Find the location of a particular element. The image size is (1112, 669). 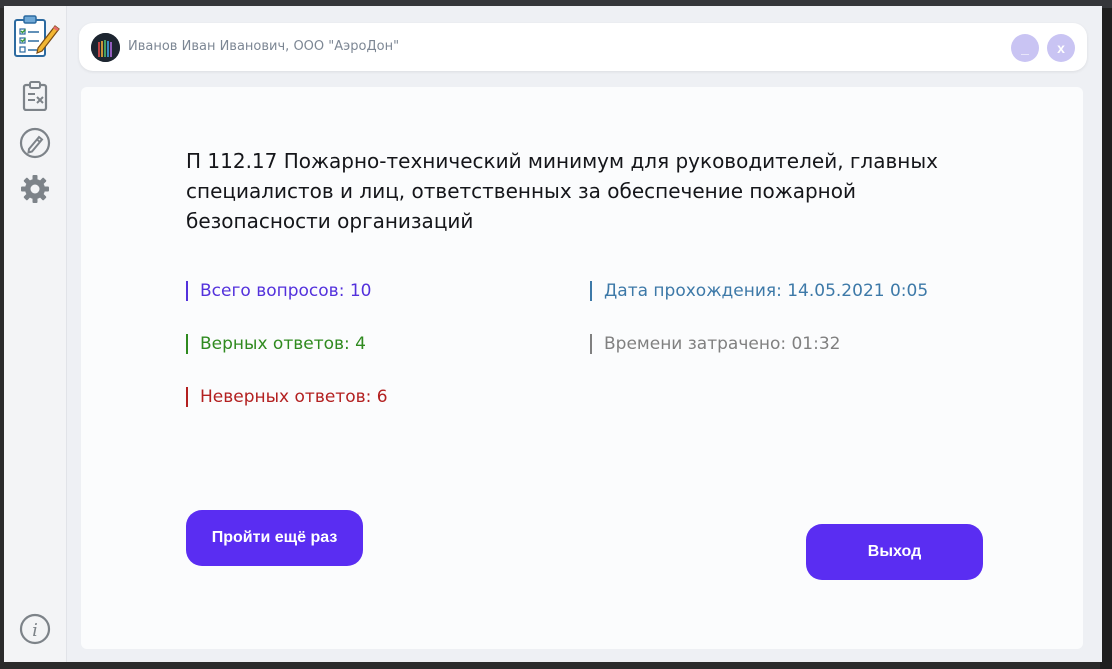

completion-date: Дата прохождения: 14.05.2021 0:05 is located at coordinates (759, 291).